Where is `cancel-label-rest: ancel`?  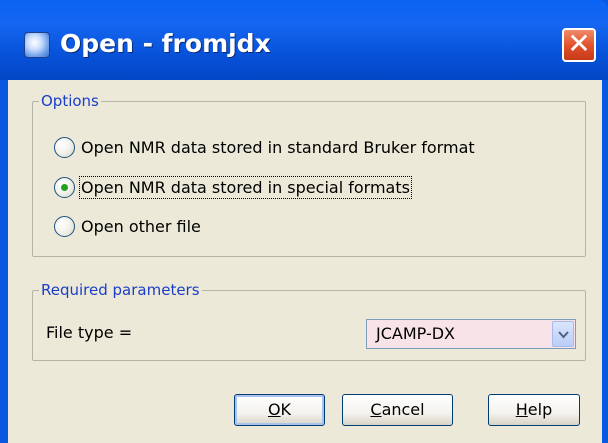 cancel-label-rest: ancel is located at coordinates (403, 409).